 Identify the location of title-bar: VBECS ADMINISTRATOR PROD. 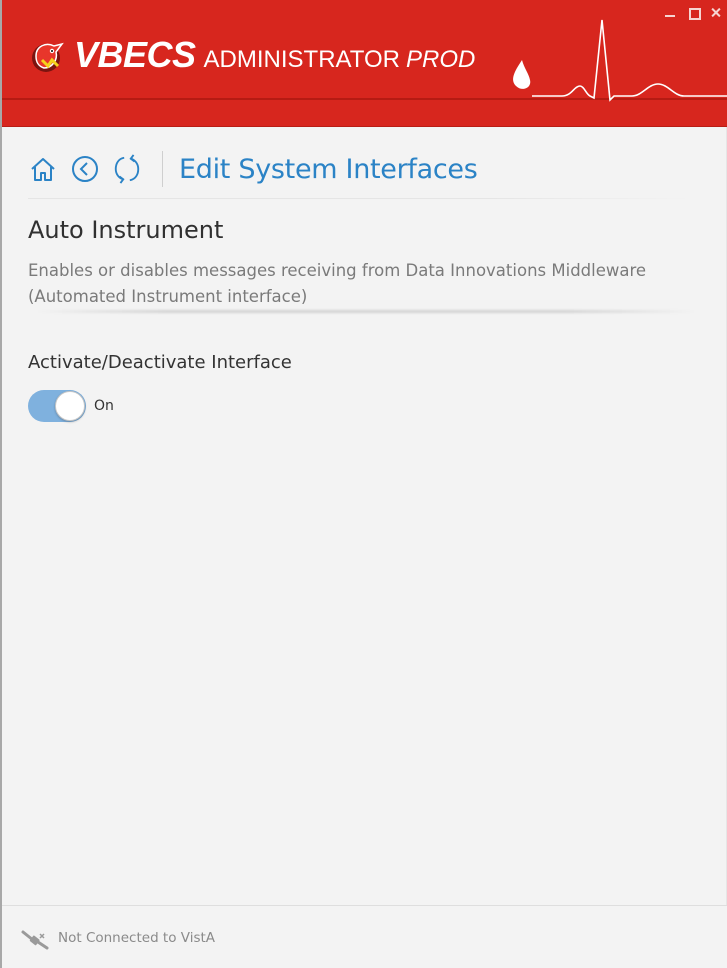
(364, 63).